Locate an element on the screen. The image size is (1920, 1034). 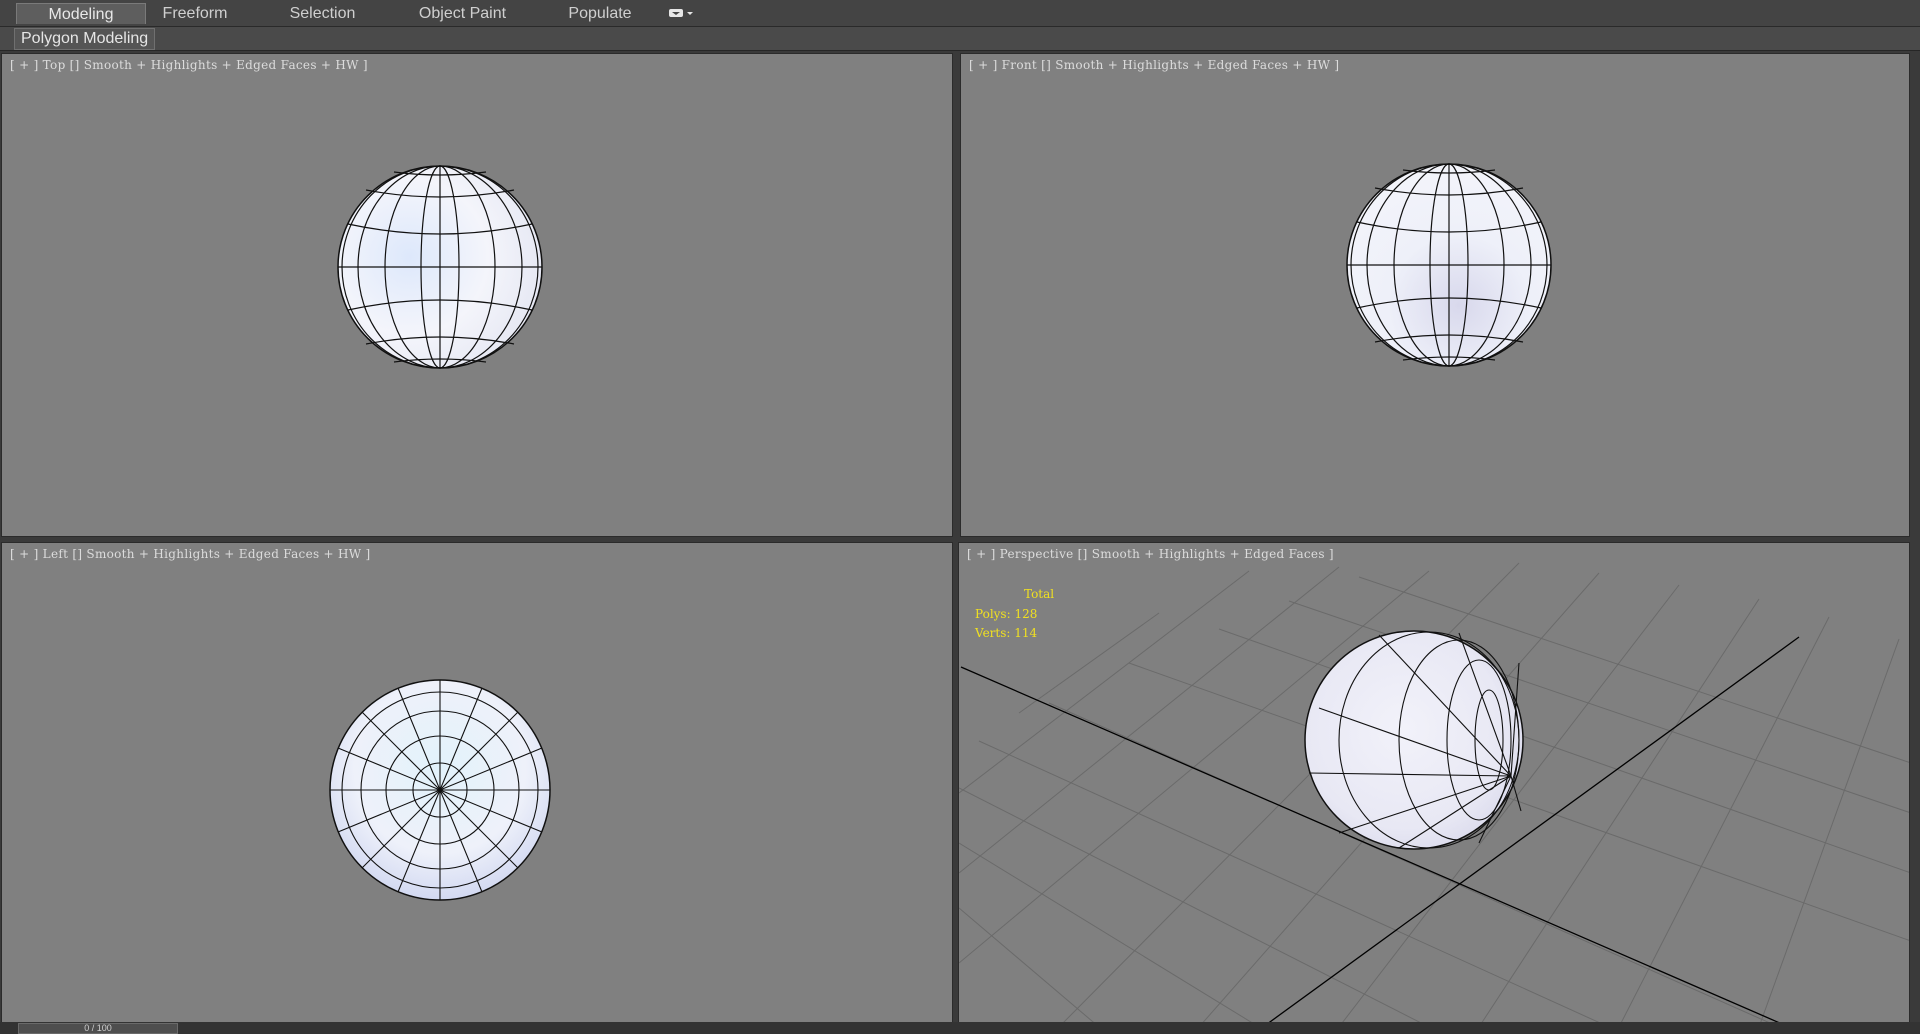
stats-verts: Verts: 114 is located at coordinates (1006, 633).